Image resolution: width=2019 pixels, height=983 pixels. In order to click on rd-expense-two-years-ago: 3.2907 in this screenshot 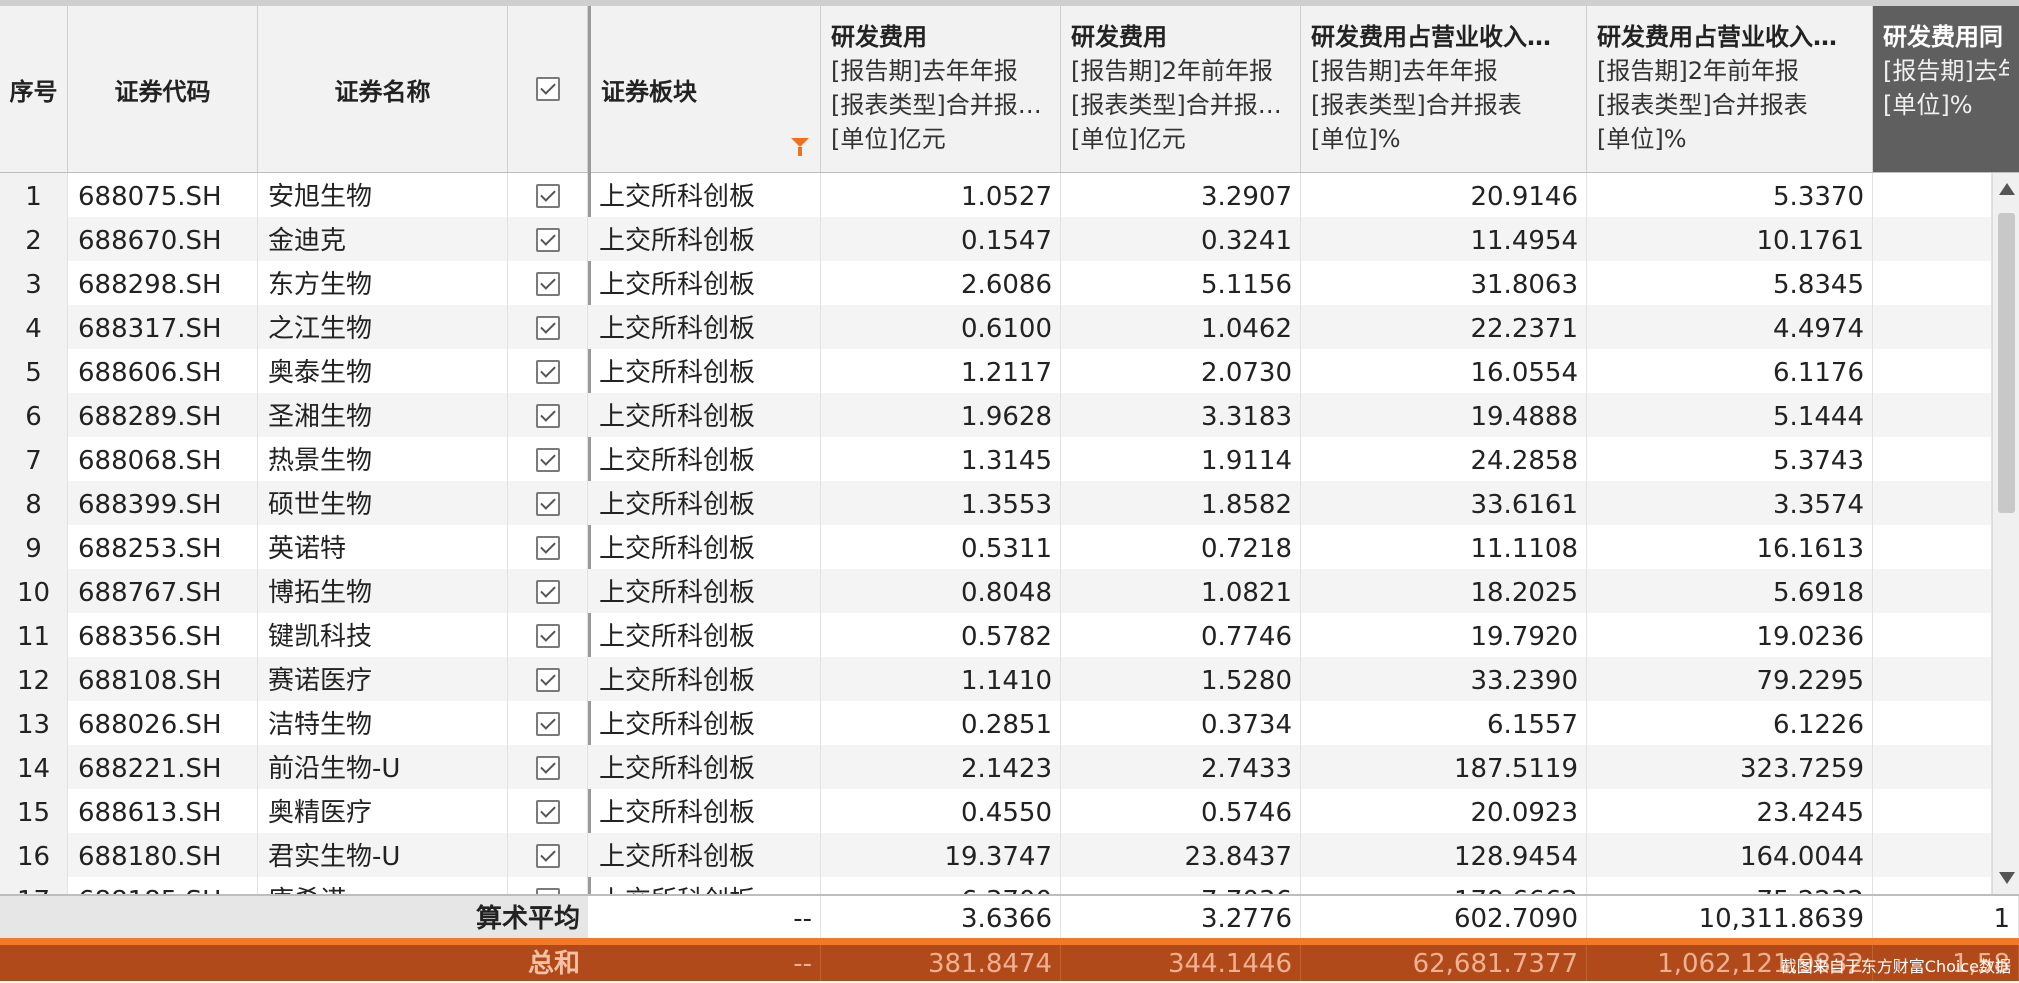, I will do `click(1181, 195)`.